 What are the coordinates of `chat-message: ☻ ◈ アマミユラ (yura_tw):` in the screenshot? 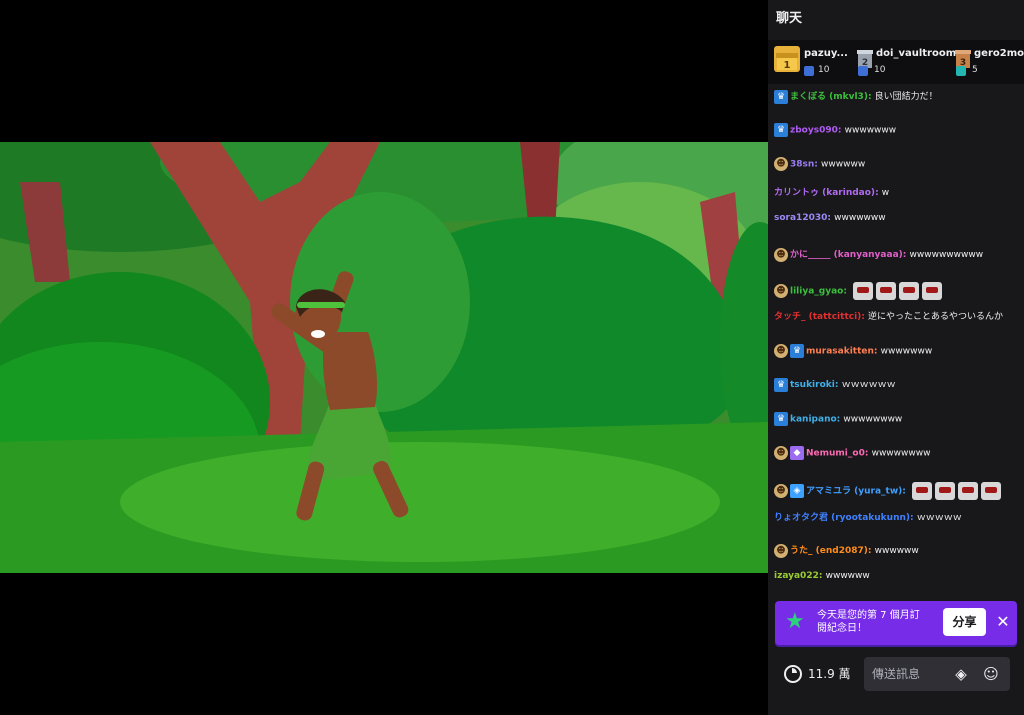 It's located at (887, 491).